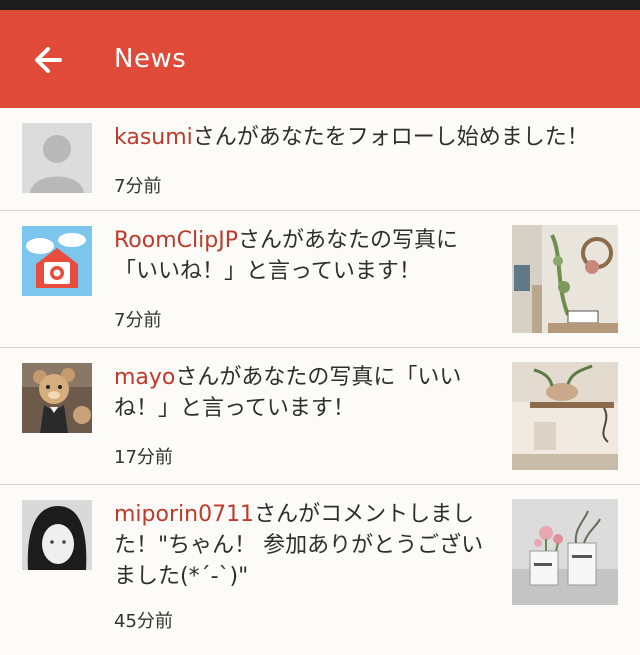 Image resolution: width=640 pixels, height=655 pixels. Describe the element at coordinates (320, 5) in the screenshot. I see `status-bar` at that location.